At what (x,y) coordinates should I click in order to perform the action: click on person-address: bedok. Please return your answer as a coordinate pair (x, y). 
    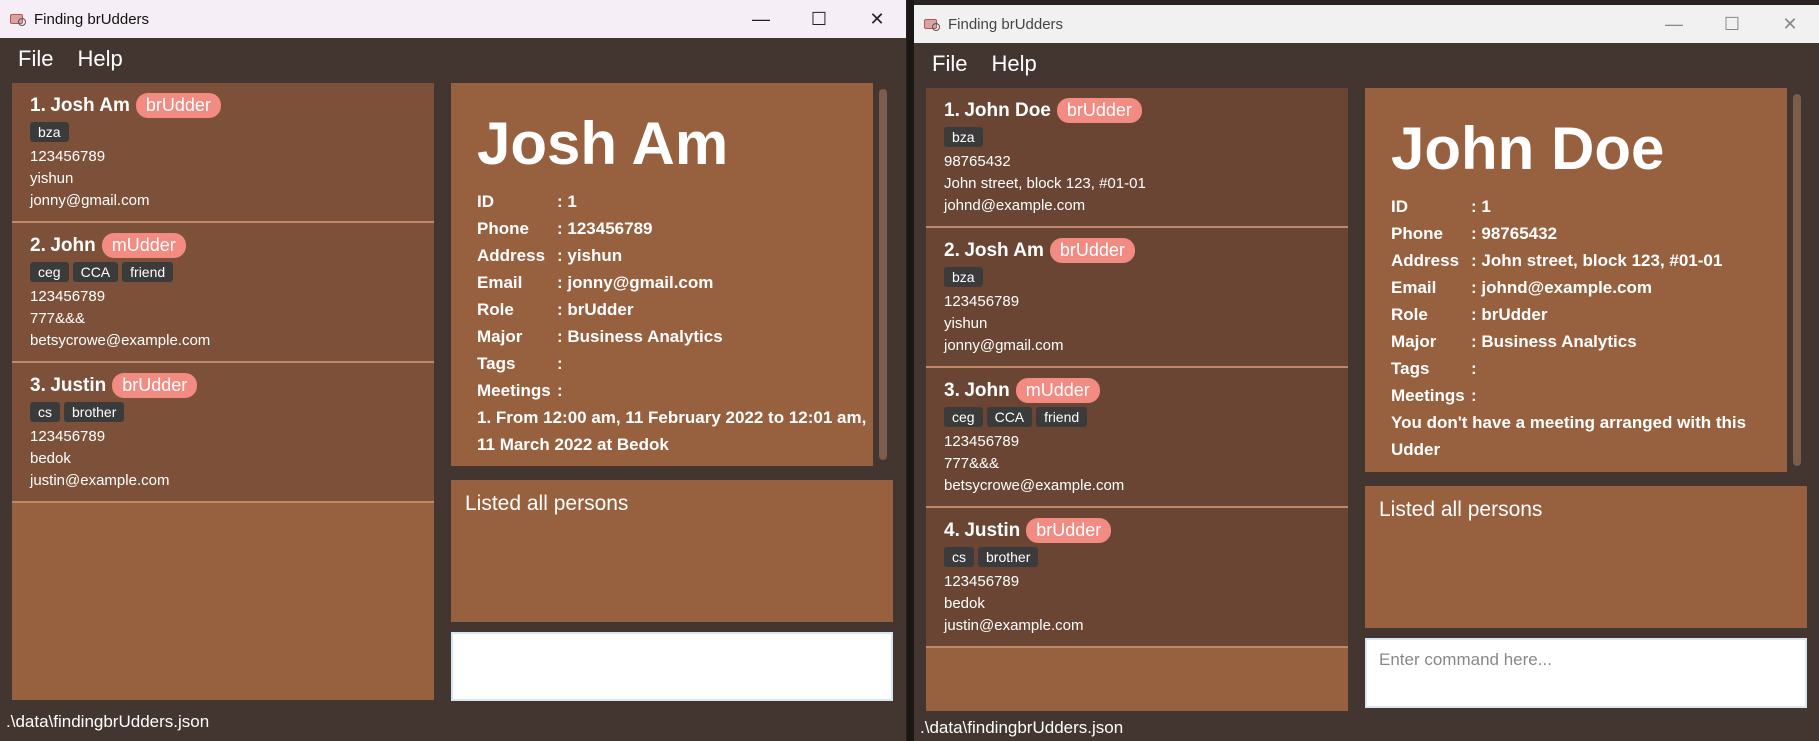
    Looking at the image, I should click on (50, 458).